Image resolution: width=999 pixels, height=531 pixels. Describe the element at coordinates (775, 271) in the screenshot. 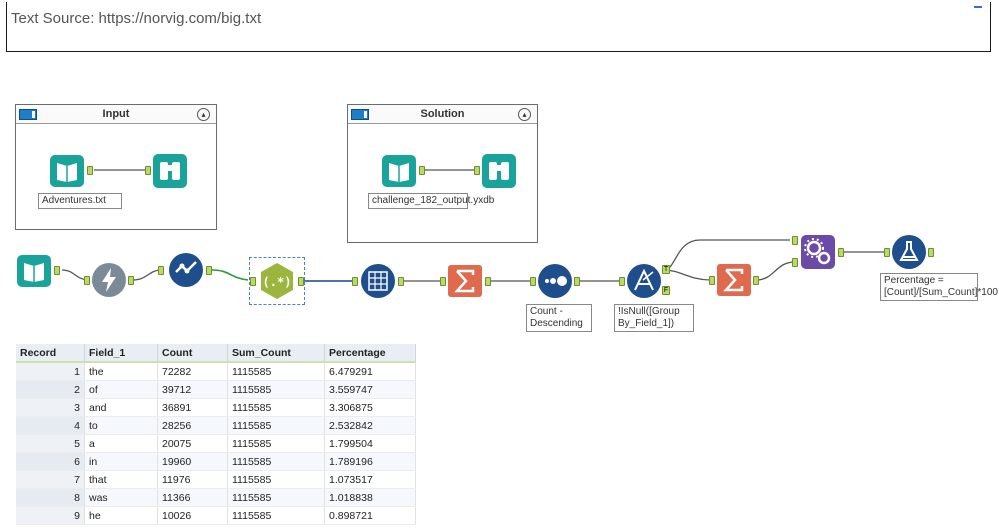

I see `connection-summarize-join-right` at that location.